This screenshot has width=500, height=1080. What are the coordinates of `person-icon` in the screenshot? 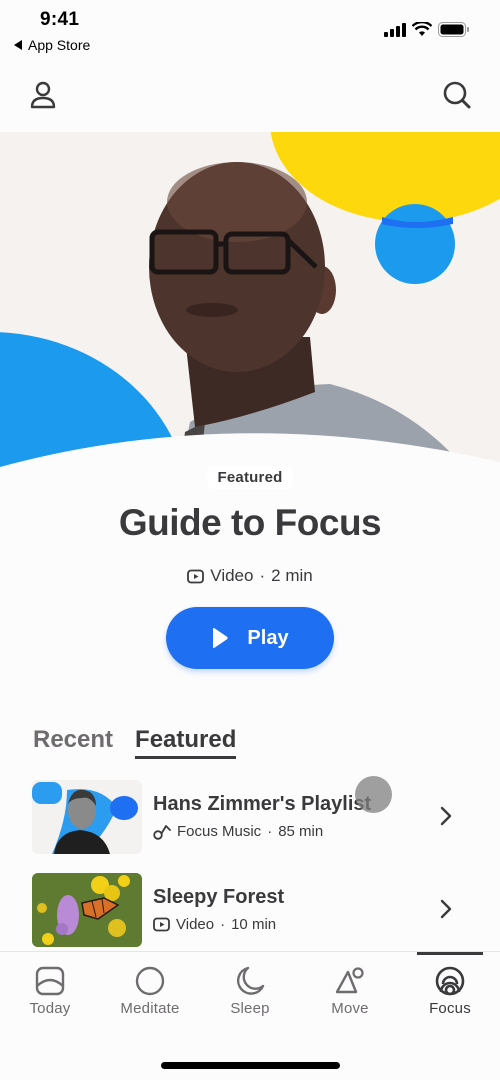 It's located at (43, 95).